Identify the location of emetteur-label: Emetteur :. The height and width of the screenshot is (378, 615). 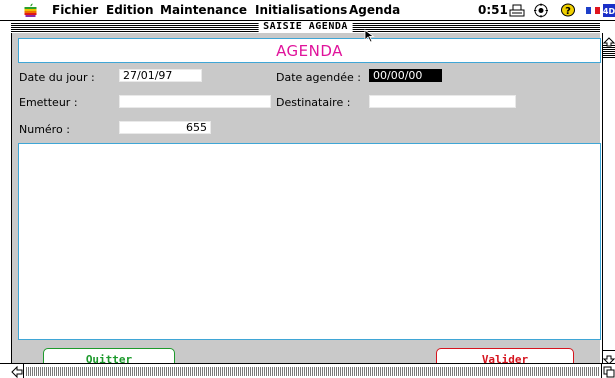
(48, 102).